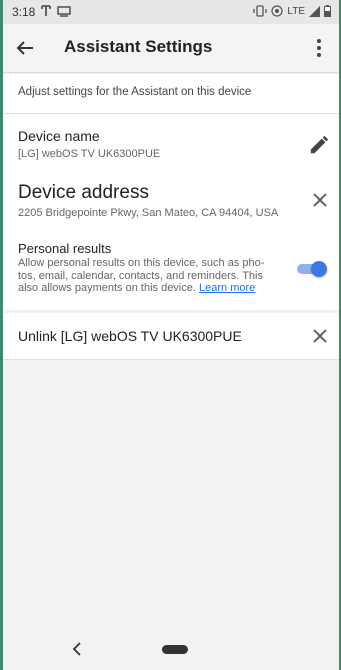  I want to click on status-right: LTE, so click(292, 11).